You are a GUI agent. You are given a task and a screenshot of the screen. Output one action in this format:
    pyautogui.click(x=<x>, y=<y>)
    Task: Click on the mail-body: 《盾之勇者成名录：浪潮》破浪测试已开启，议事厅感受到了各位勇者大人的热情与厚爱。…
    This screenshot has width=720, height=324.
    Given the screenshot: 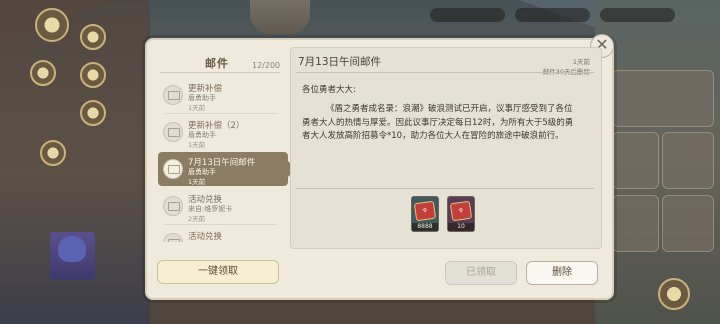 What is the action you would take?
    pyautogui.click(x=438, y=122)
    